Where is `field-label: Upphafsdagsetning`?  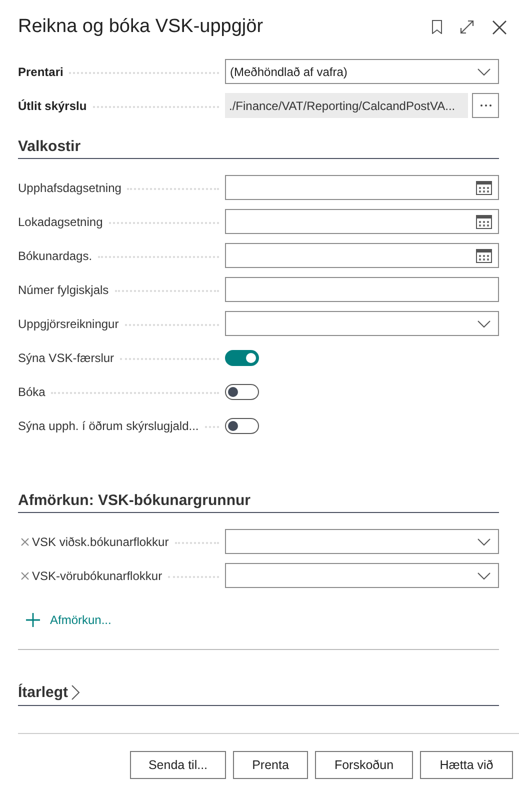
field-label: Upphafsdagsetning is located at coordinates (70, 187).